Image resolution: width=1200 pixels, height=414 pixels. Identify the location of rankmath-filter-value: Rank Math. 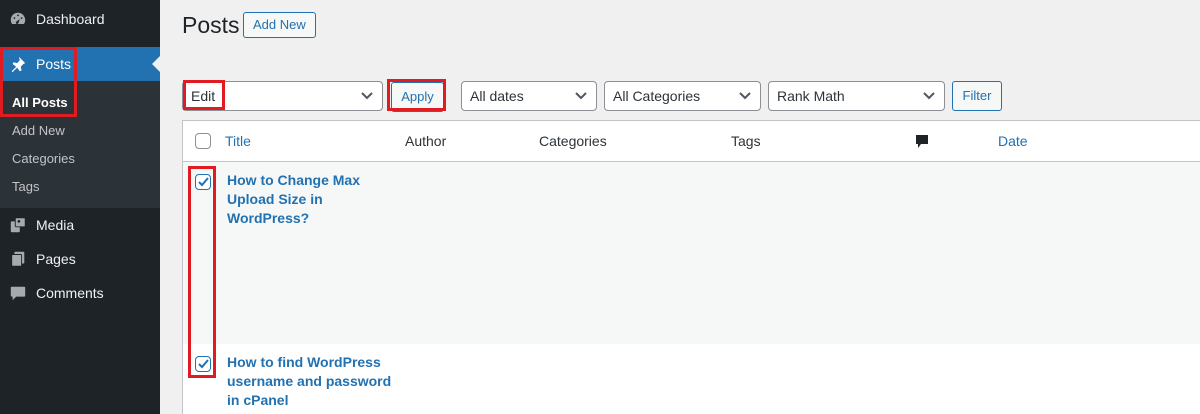
(811, 96).